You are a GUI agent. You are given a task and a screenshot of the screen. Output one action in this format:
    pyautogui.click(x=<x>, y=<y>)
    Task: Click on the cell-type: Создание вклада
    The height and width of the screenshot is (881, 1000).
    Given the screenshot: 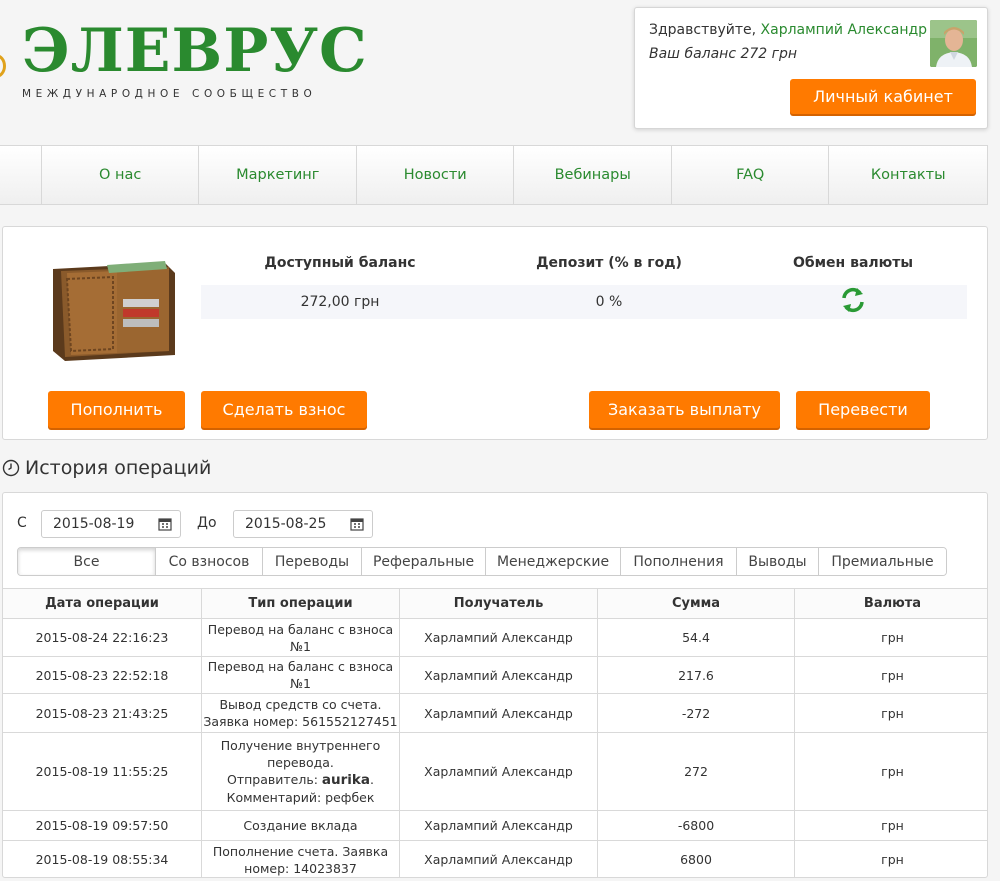 What is the action you would take?
    pyautogui.click(x=300, y=825)
    